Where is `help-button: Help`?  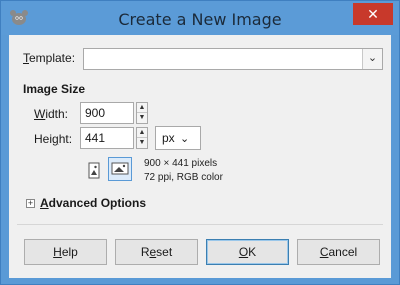
help-button: Help is located at coordinates (65, 252).